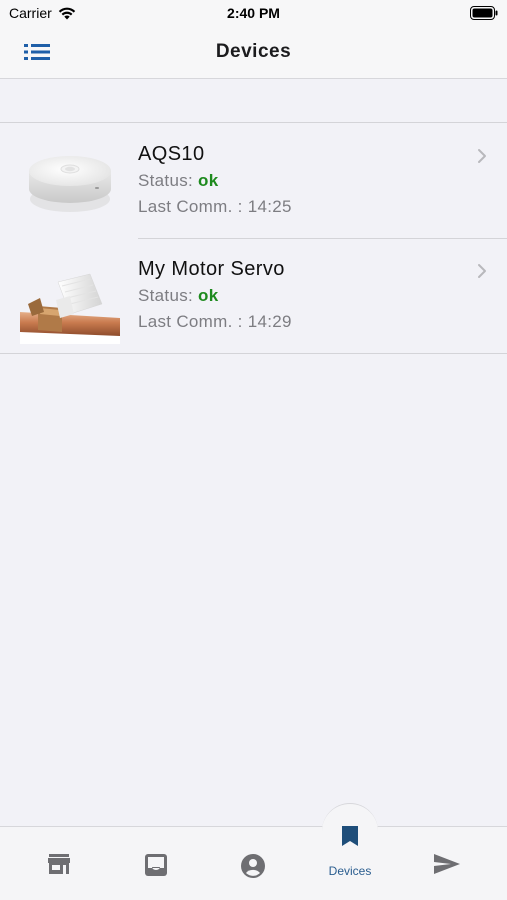  What do you see at coordinates (484, 13) in the screenshot?
I see `battery-icon` at bounding box center [484, 13].